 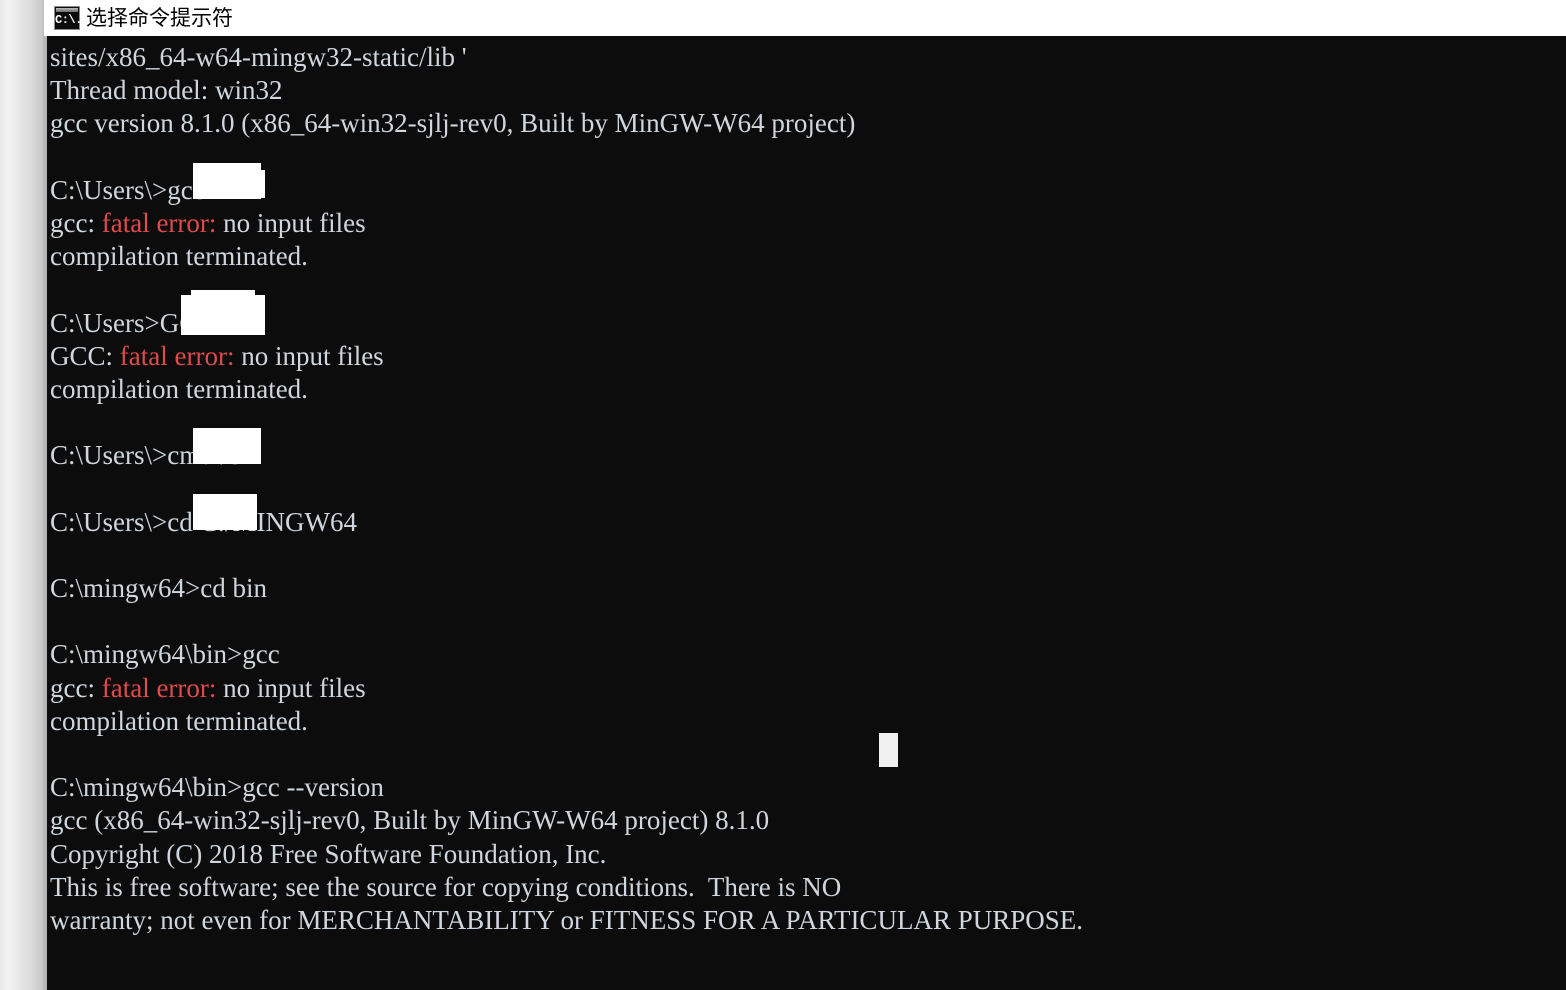 I want to click on window-titlebar: C:\. 选择命令提示符, so click(x=805, y=18).